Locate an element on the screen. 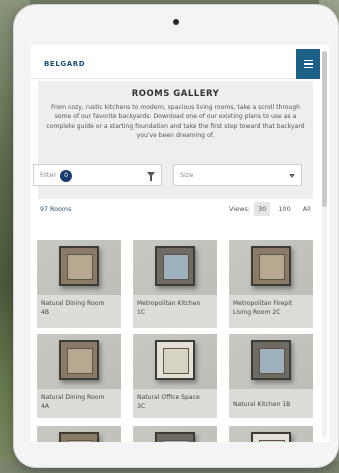 The width and height of the screenshot is (339, 473). view-option-100: 100 is located at coordinates (284, 209).